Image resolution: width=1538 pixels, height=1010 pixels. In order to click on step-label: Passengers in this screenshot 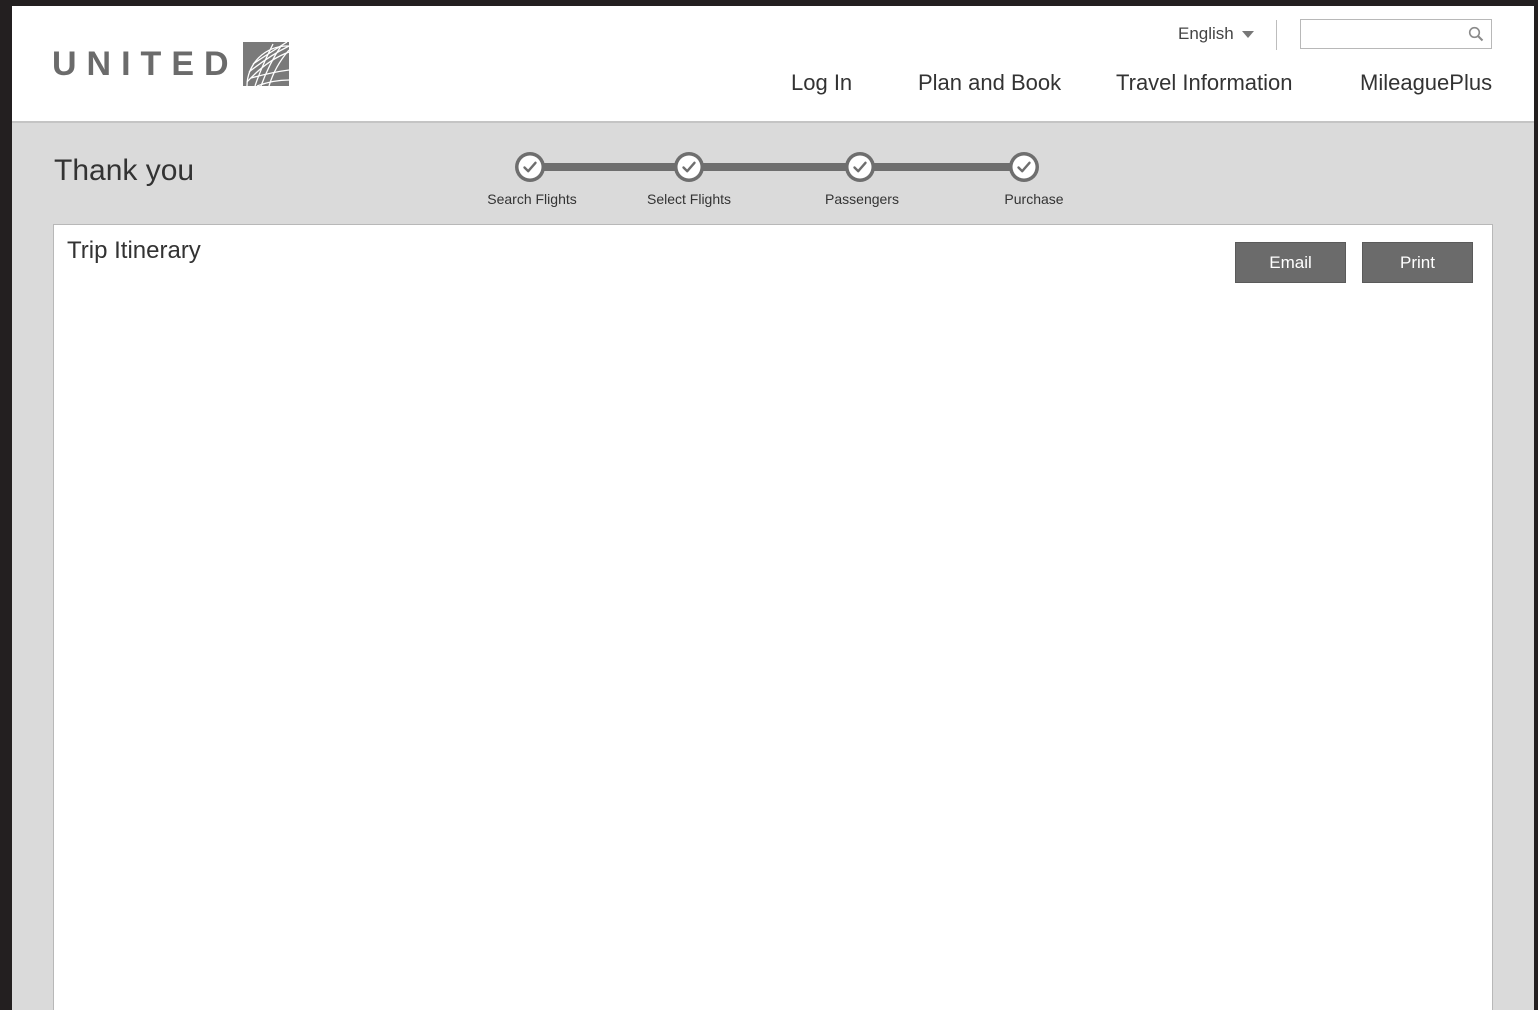, I will do `click(862, 199)`.